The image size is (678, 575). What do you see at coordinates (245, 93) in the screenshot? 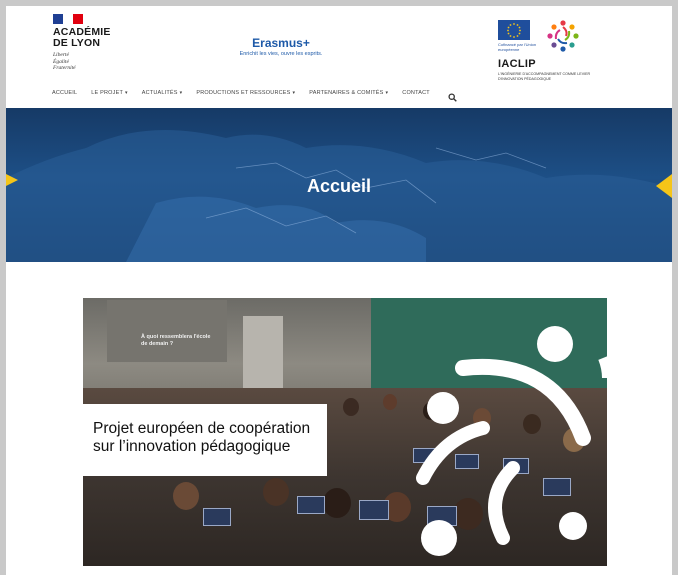
I see `nav-item-productions: PRODUCTIONS ET RESSOURCES ▾` at bounding box center [245, 93].